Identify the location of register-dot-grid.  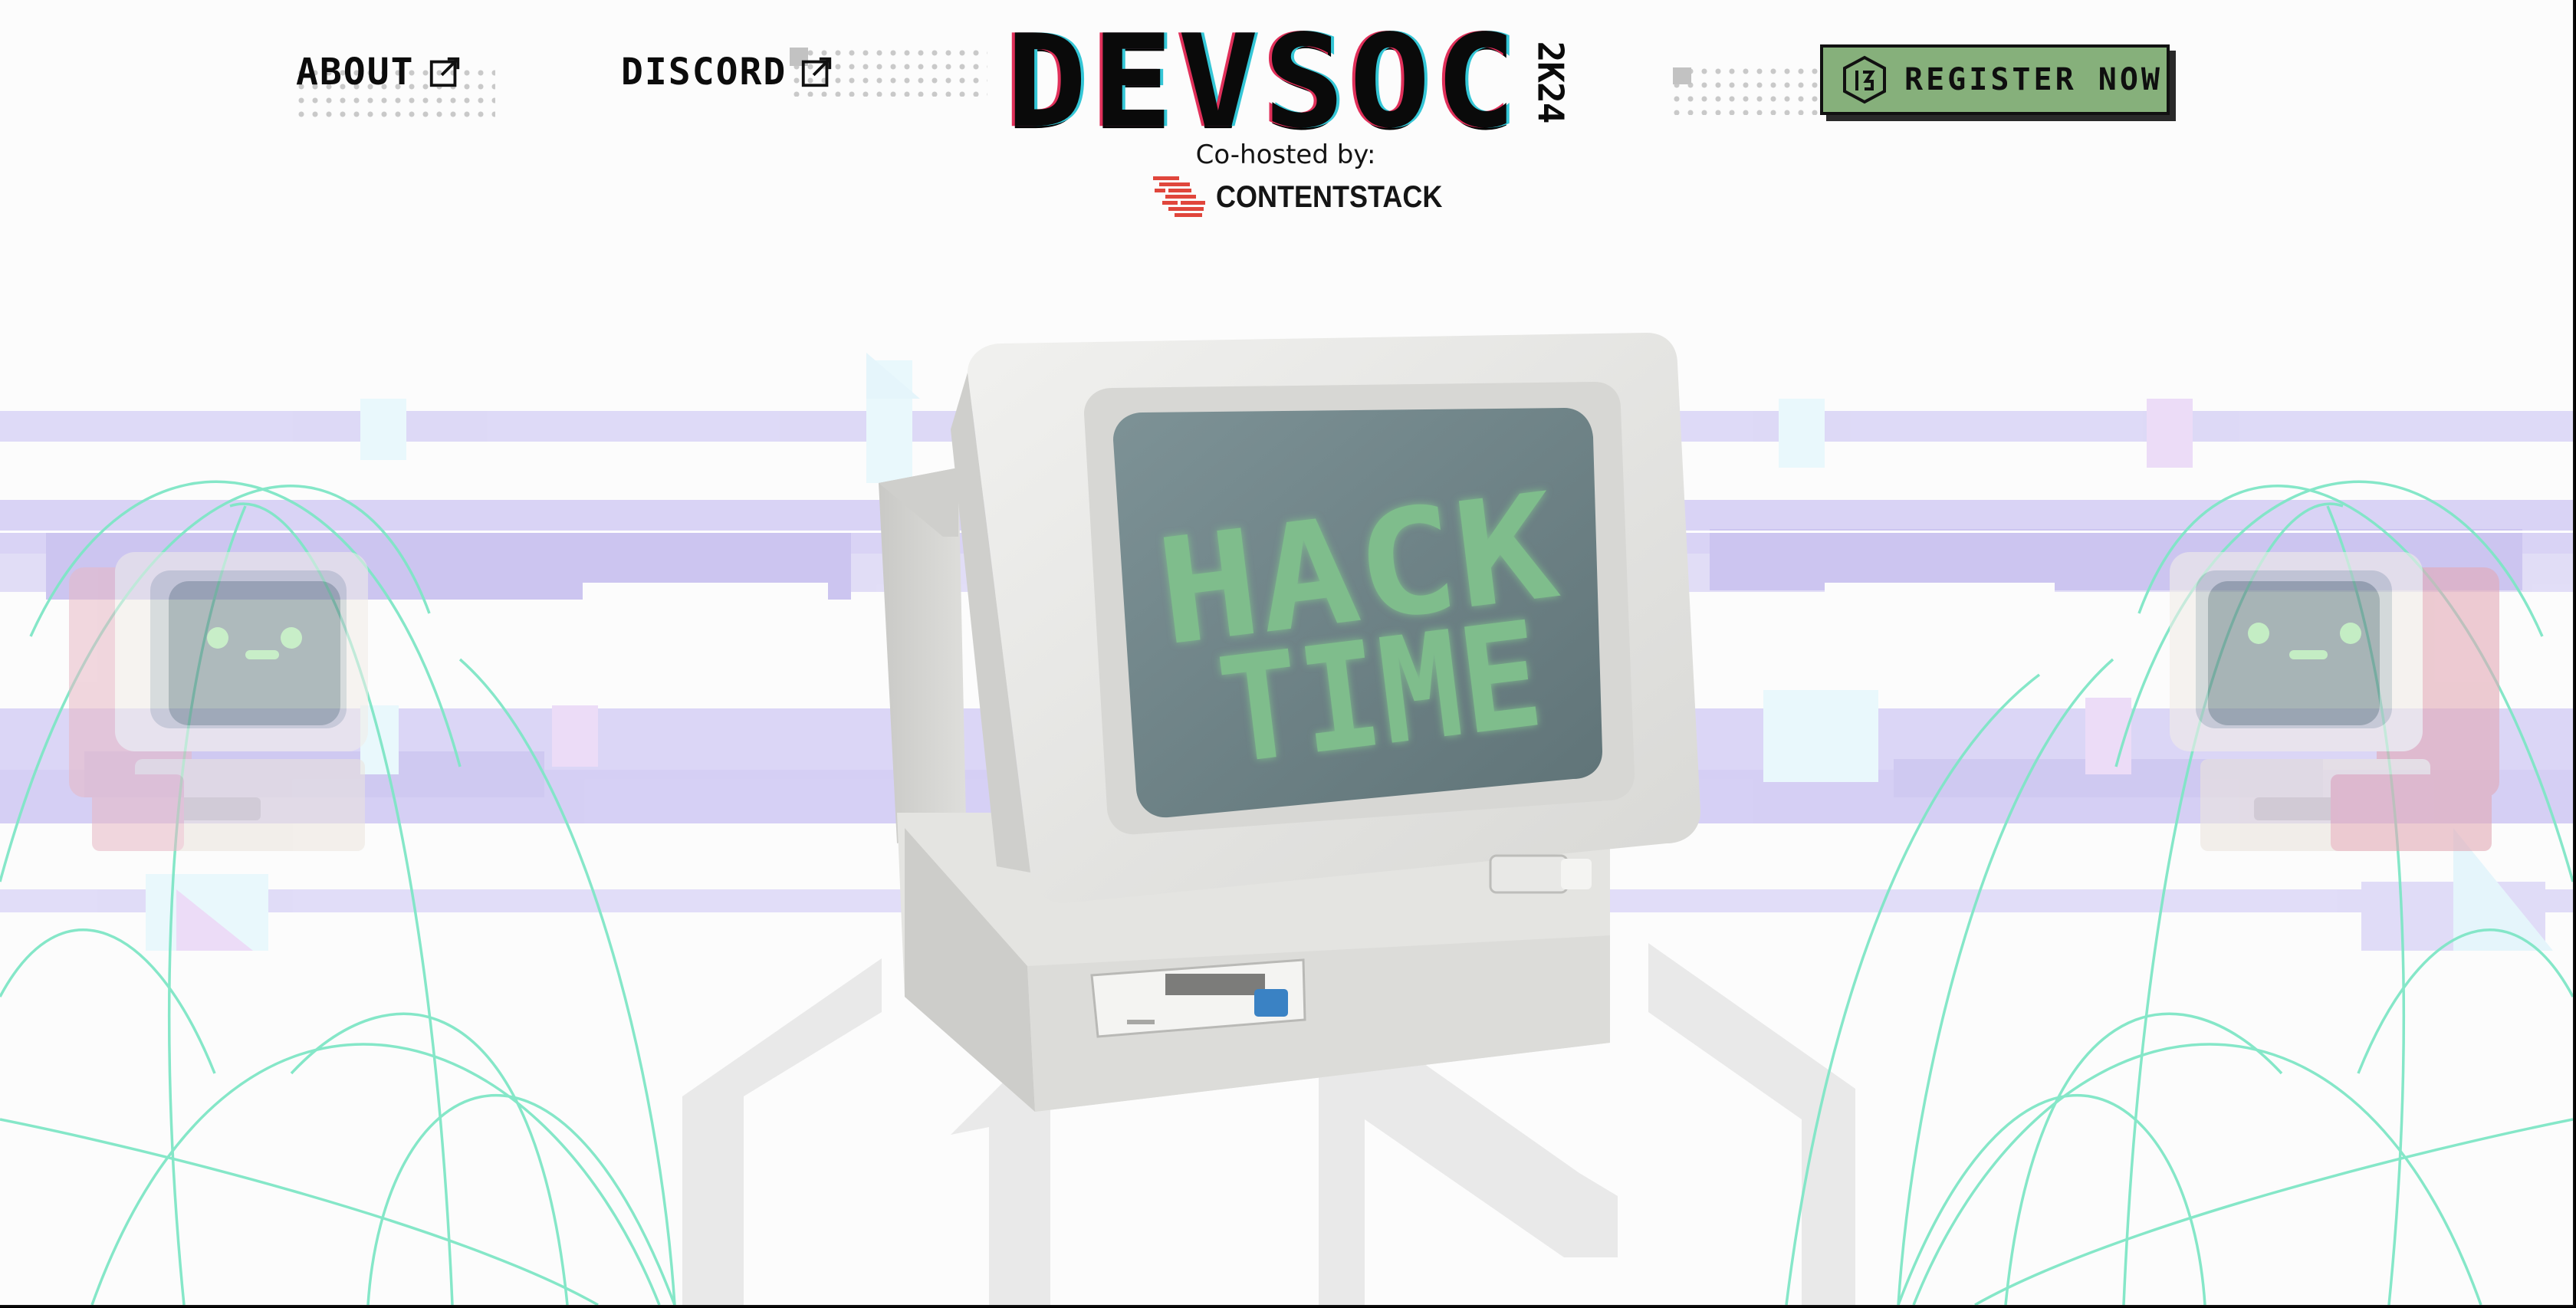
(1745, 89).